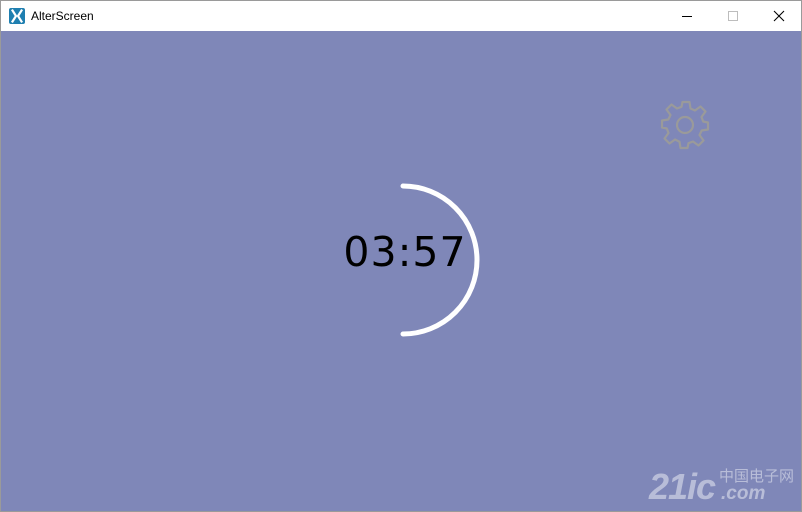 This screenshot has height=512, width=802. I want to click on close-button, so click(778, 16).